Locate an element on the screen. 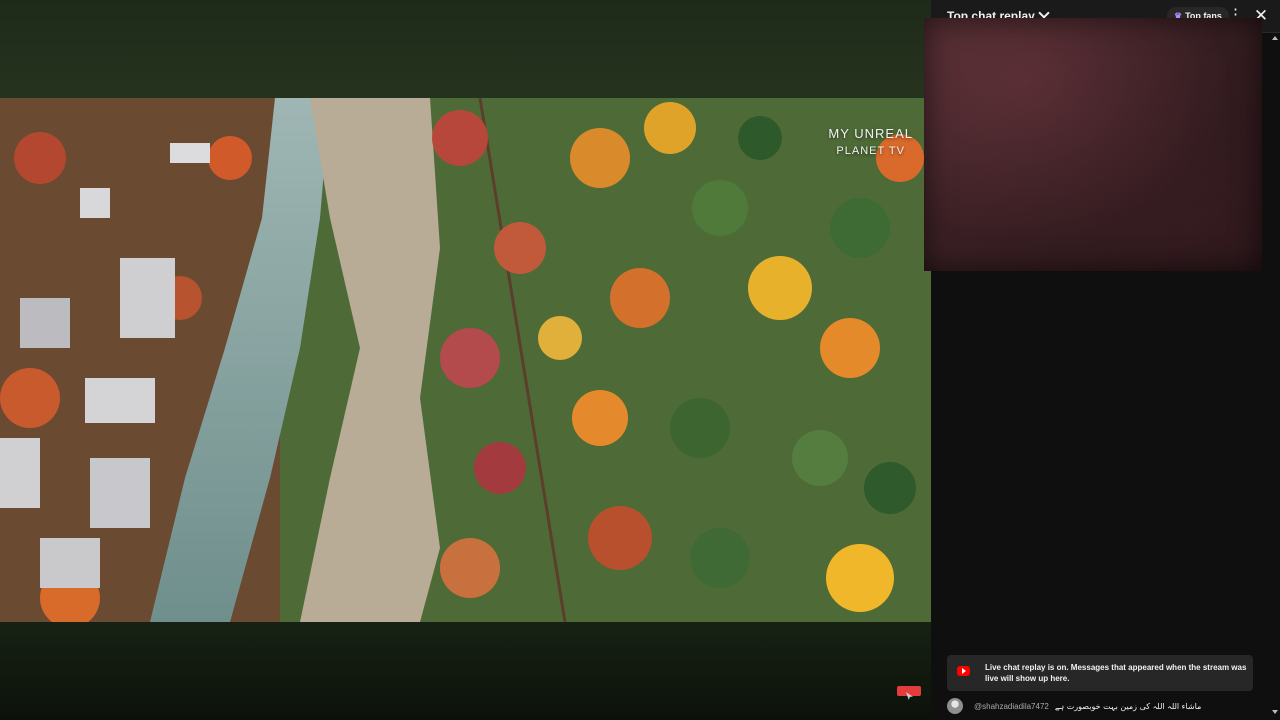  live-indicator-icon is located at coordinates (909, 691).